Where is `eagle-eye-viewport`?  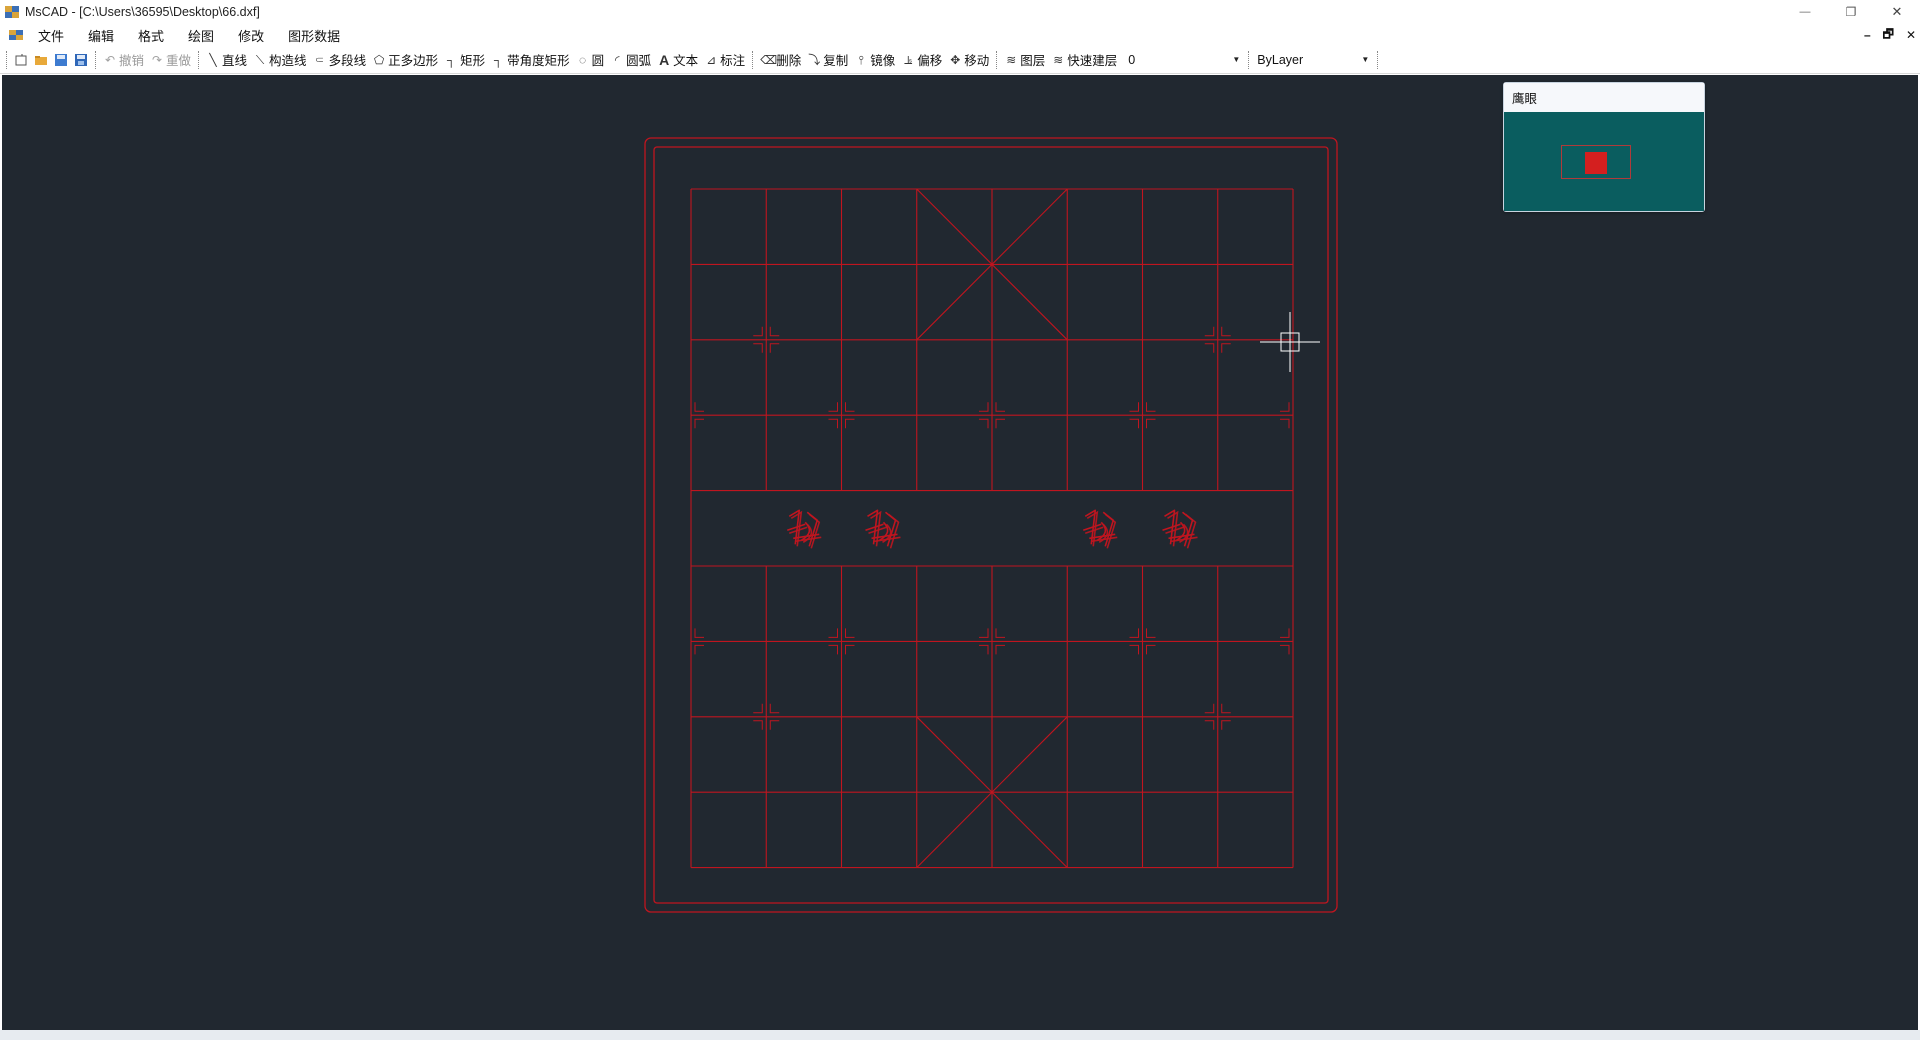
eagle-eye-viewport is located at coordinates (1596, 162).